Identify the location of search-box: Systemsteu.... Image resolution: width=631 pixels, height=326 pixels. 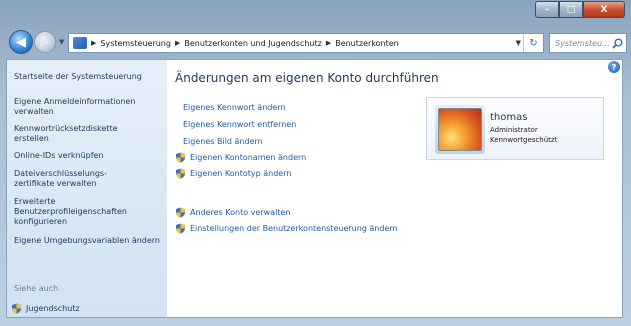
(588, 43).